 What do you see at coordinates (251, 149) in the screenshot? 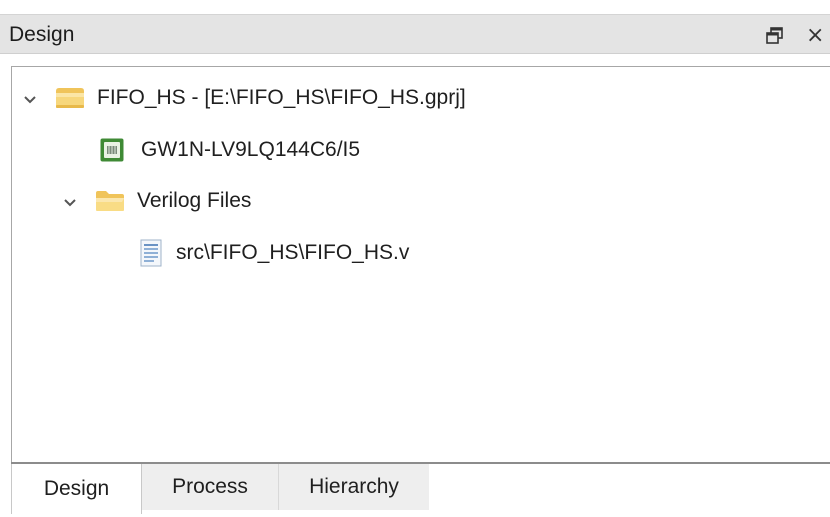
I see `tree-label-device: GW1N-LV9LQ144C6/I5` at bounding box center [251, 149].